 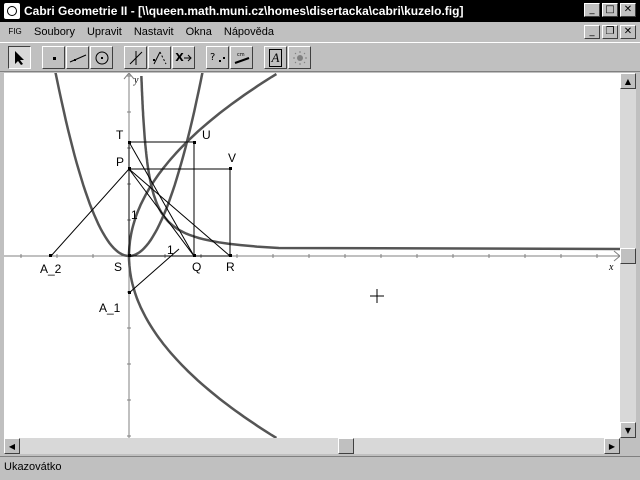 I want to click on scroll-left-button: ◀, so click(x=12, y=446).